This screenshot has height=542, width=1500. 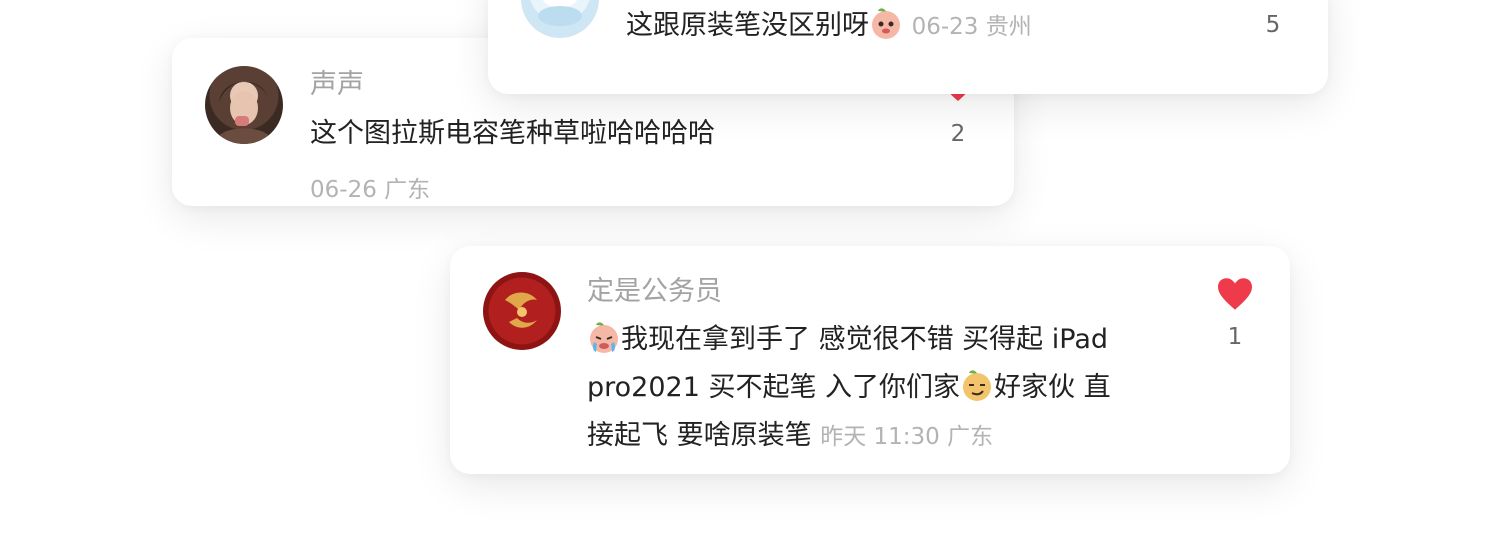 I want to click on comment-line: pro2021 买不起笔 入了你们家 好家伙 直, so click(x=897, y=388).